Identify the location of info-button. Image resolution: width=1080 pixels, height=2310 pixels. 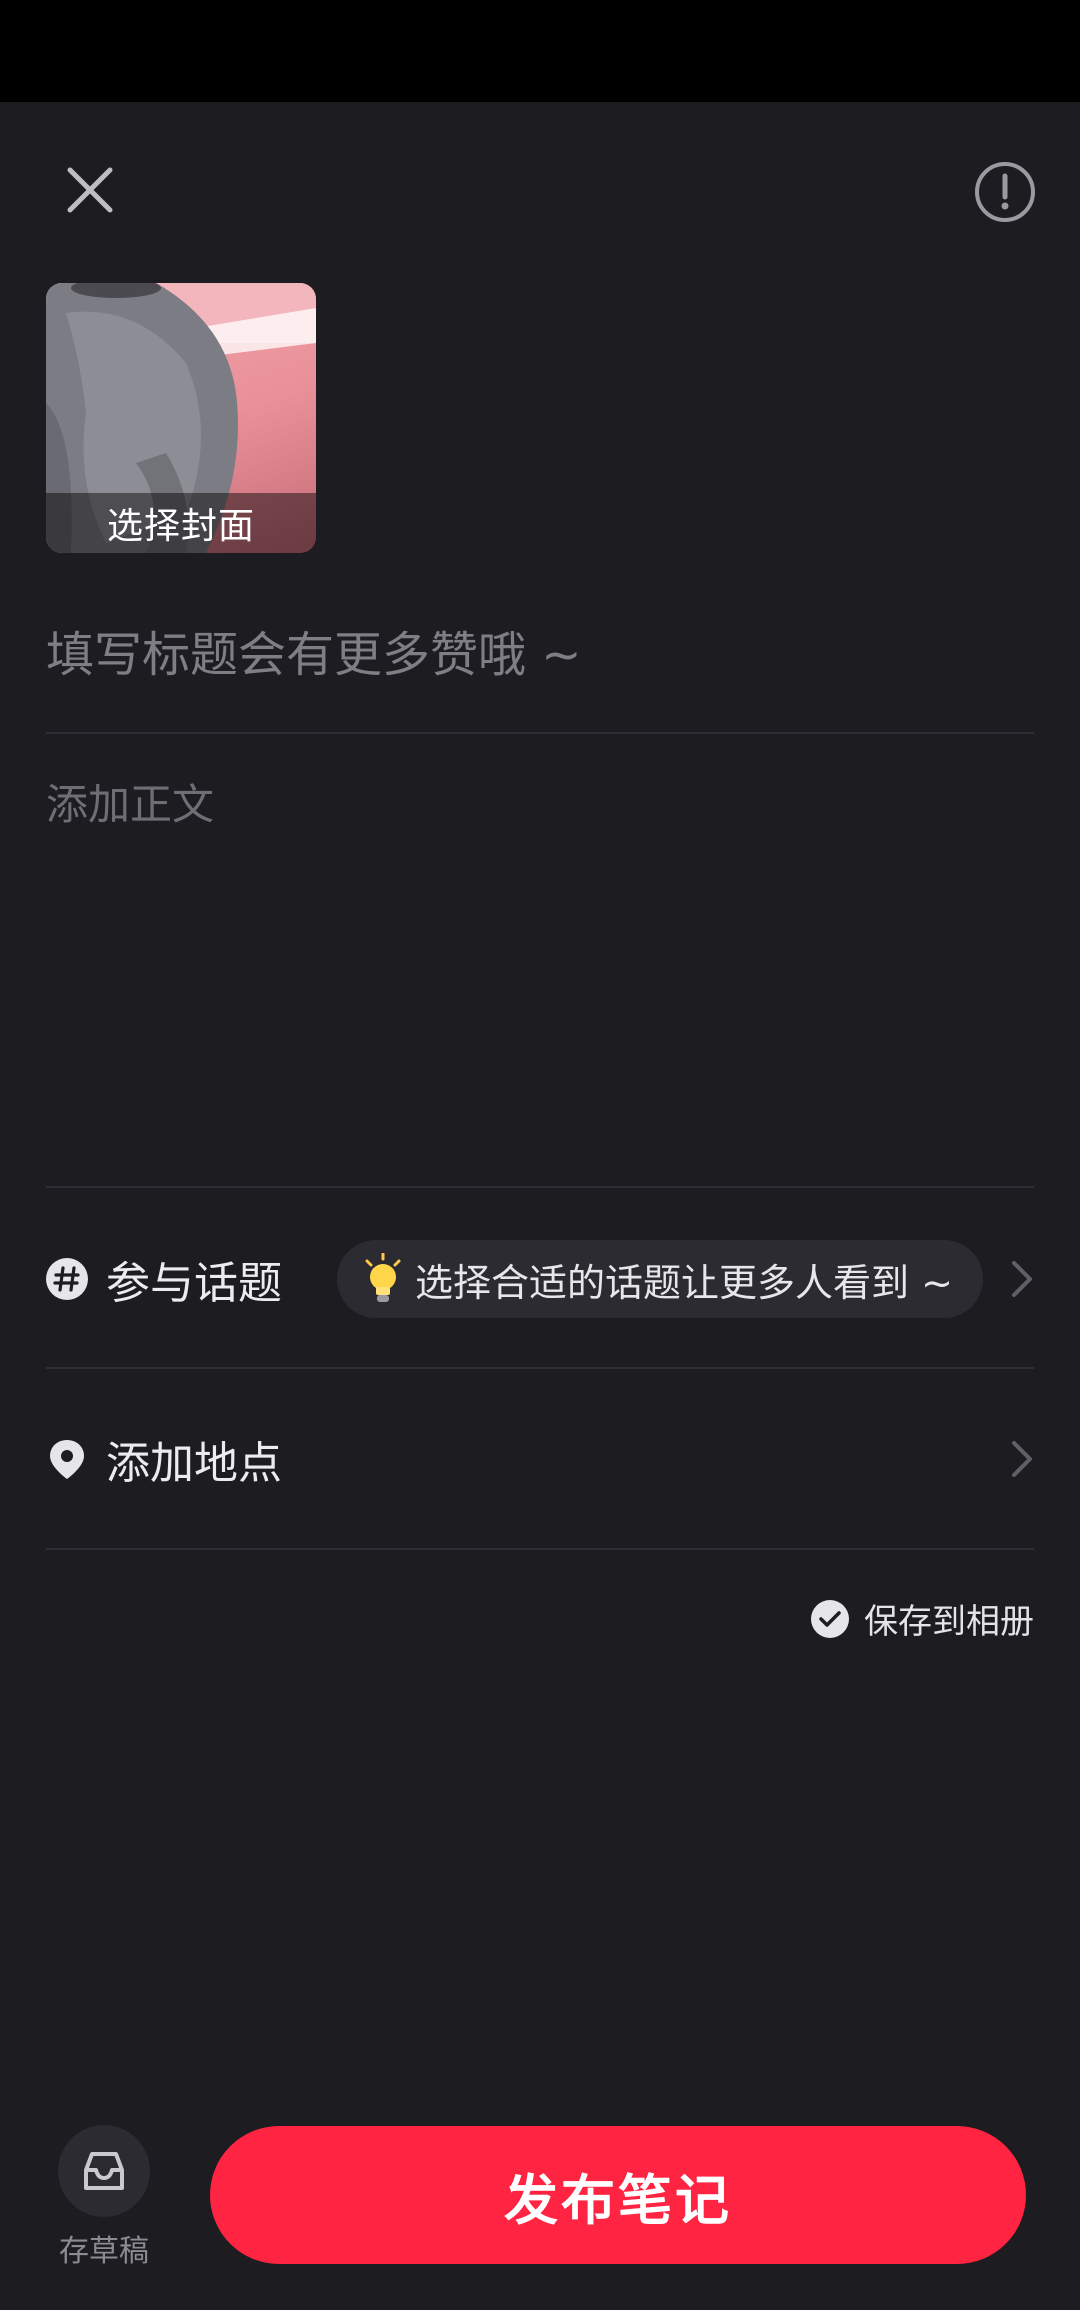
(1005, 192).